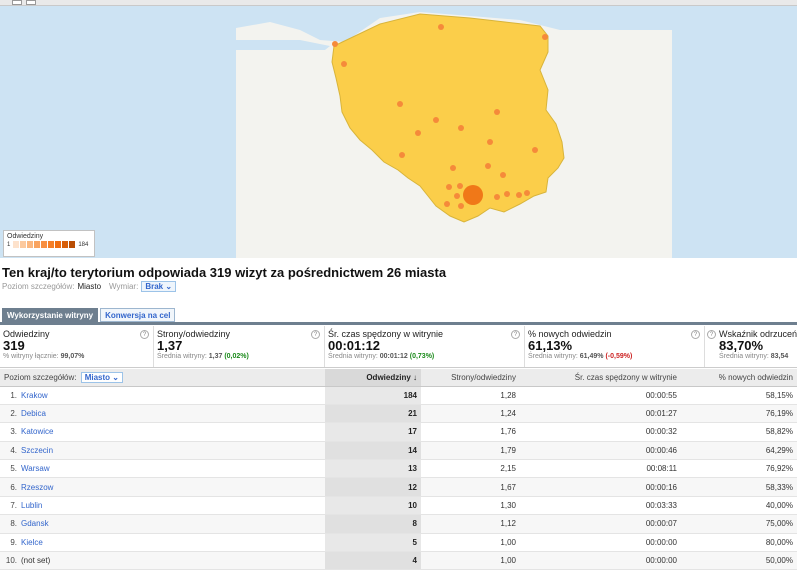 Image resolution: width=797 pixels, height=576 pixels. I want to click on detail-controls: Poziom szczegółów: Miasto Wymiar: Brak ⌄, so click(89, 286).